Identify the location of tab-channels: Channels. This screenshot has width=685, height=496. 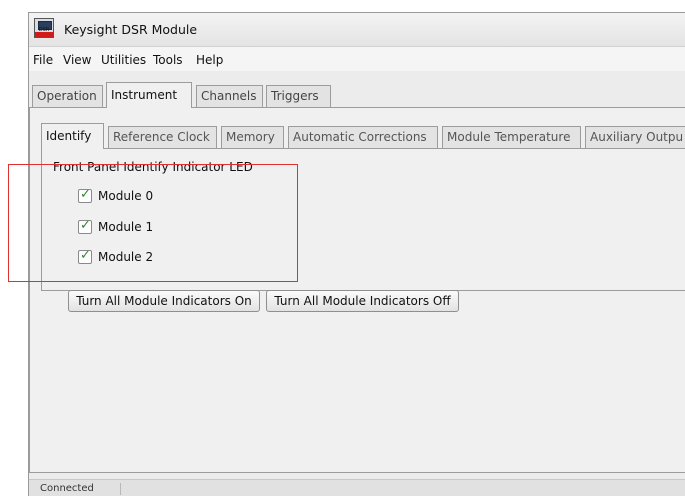
(229, 96).